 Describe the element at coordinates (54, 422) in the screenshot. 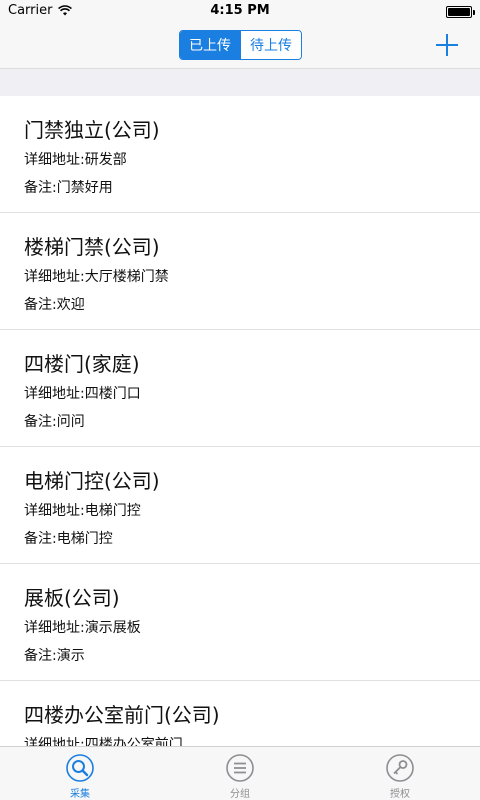

I see `item-note: 备注:问问` at that location.